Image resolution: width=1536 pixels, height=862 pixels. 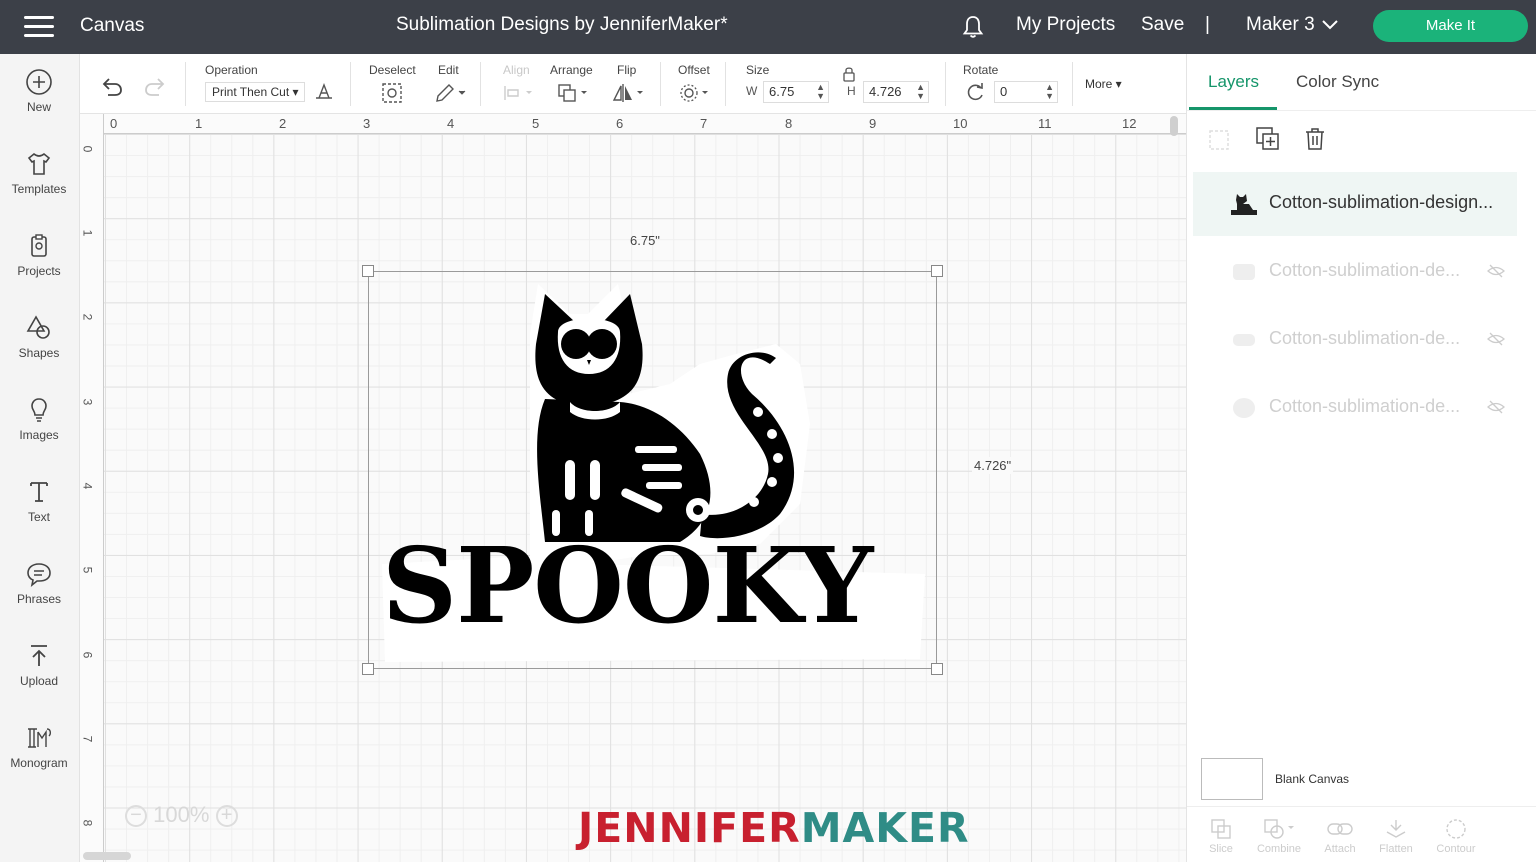 I want to click on horizontal-scrollbar, so click(x=107, y=856).